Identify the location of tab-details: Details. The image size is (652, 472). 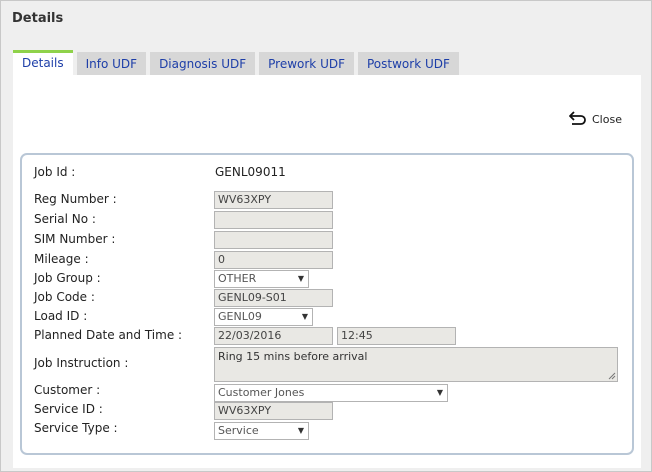
(43, 62).